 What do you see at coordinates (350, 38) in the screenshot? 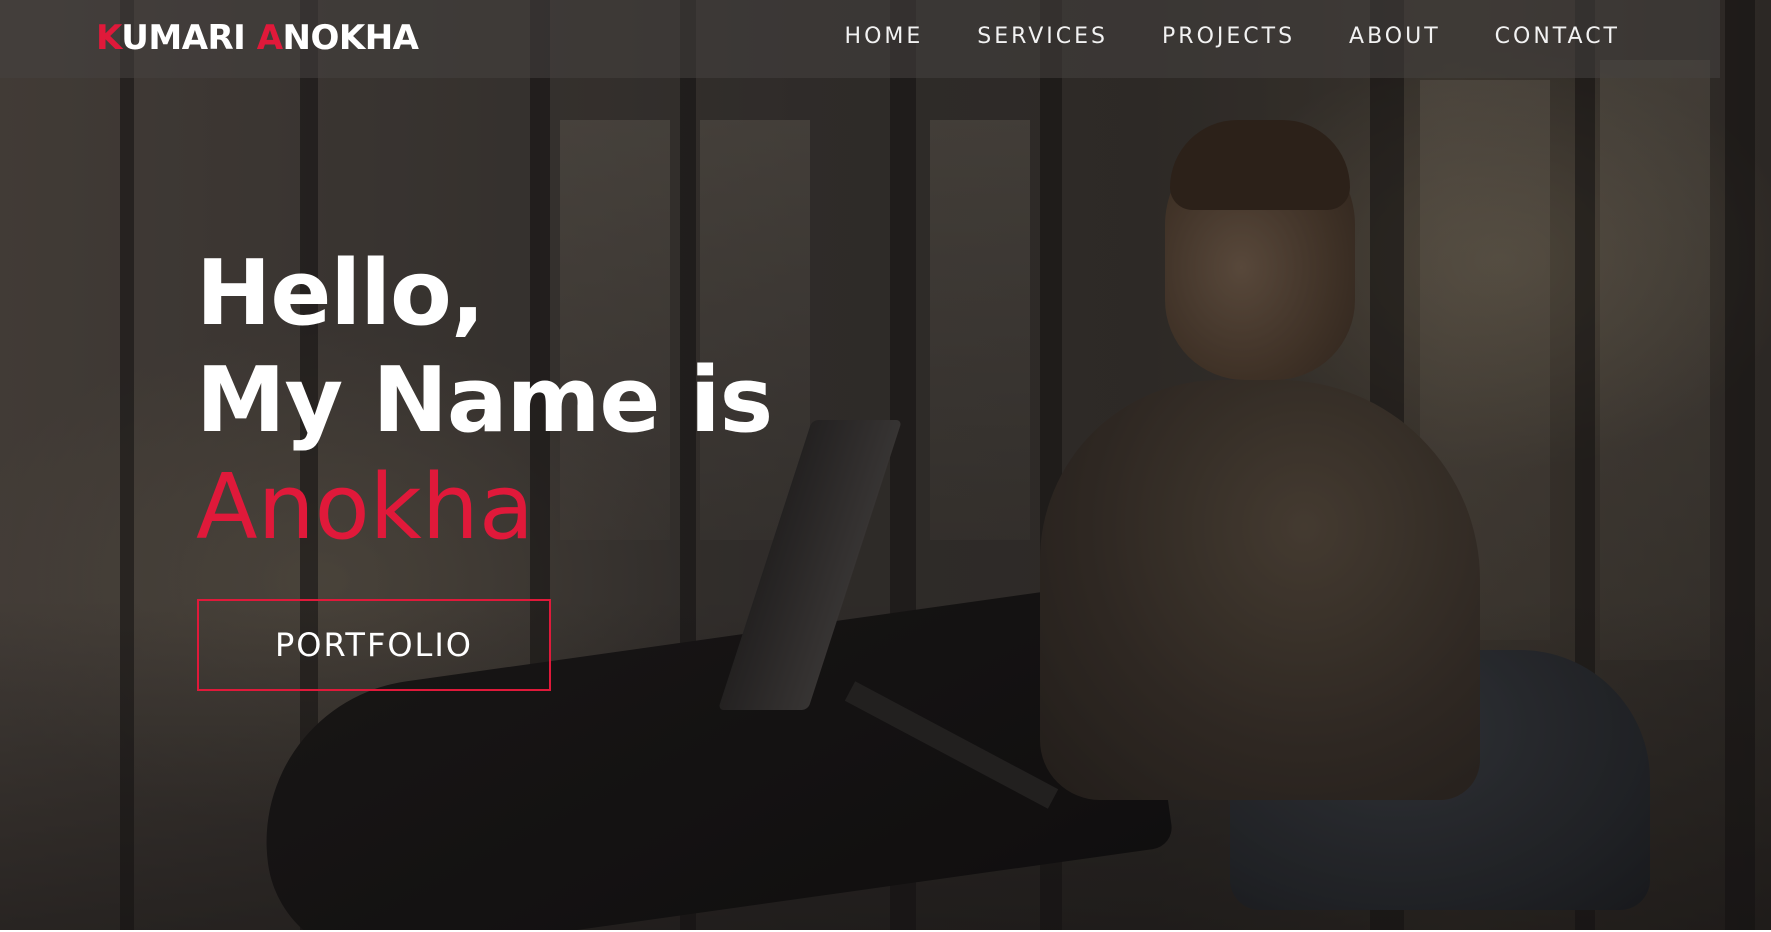
I see `brand-rest-last: NOKHA` at bounding box center [350, 38].